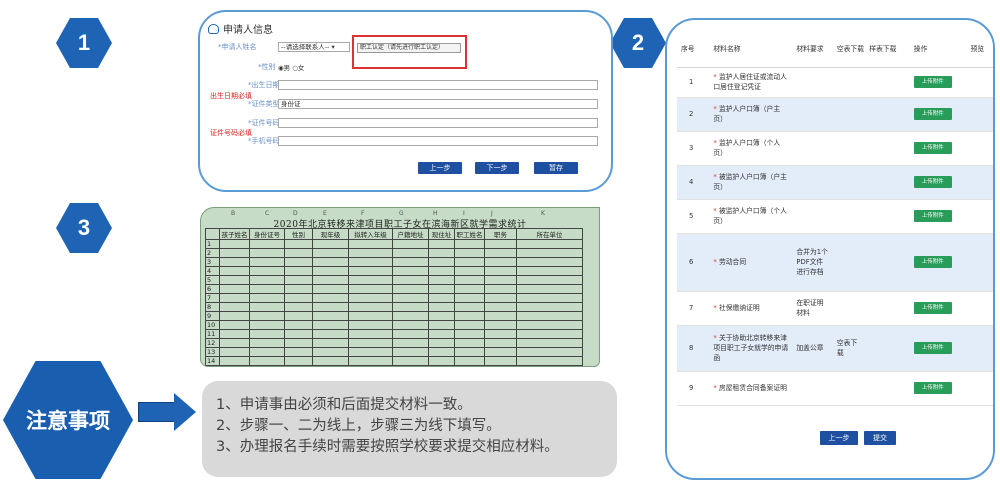 The image size is (1000, 486). I want to click on birth-date-input, so click(438, 85).